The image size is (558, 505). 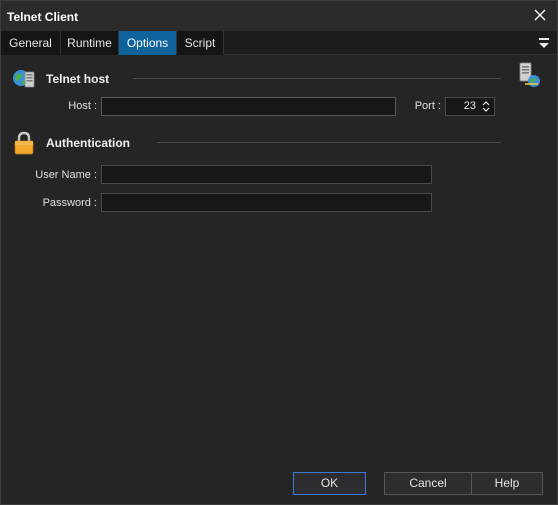 What do you see at coordinates (200, 43) in the screenshot?
I see `tab-script: Script` at bounding box center [200, 43].